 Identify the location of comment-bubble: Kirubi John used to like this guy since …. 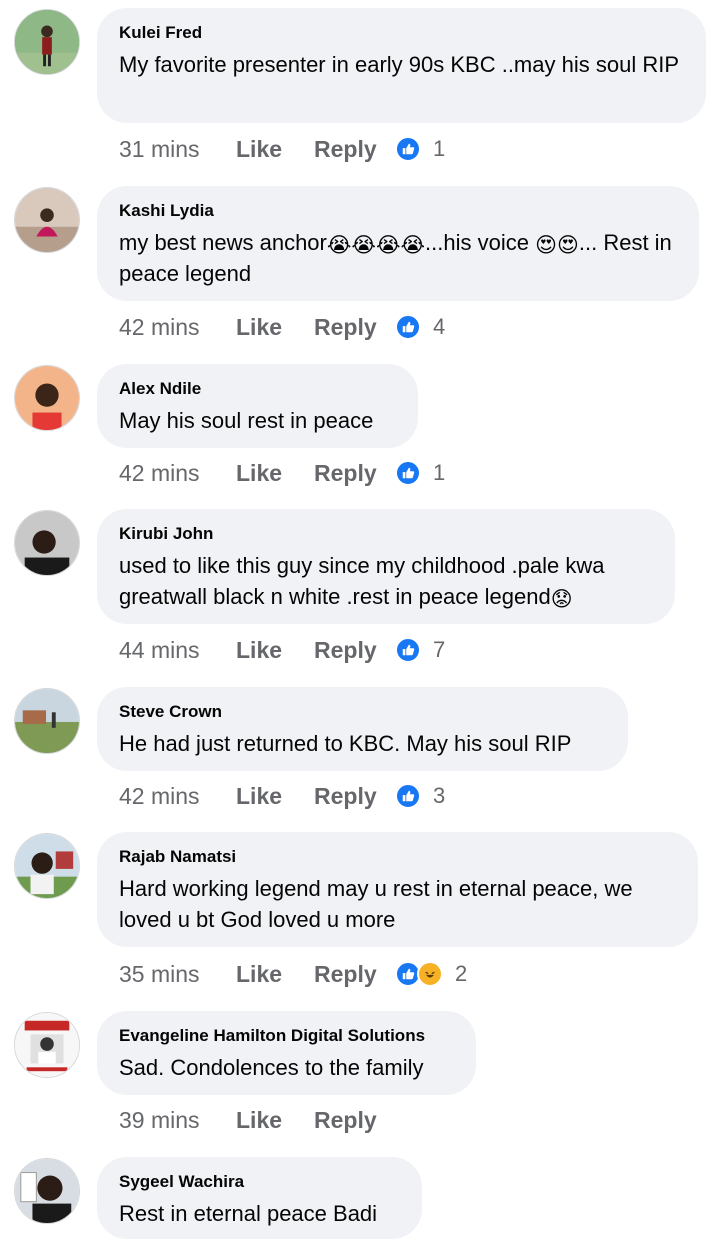
(386, 566).